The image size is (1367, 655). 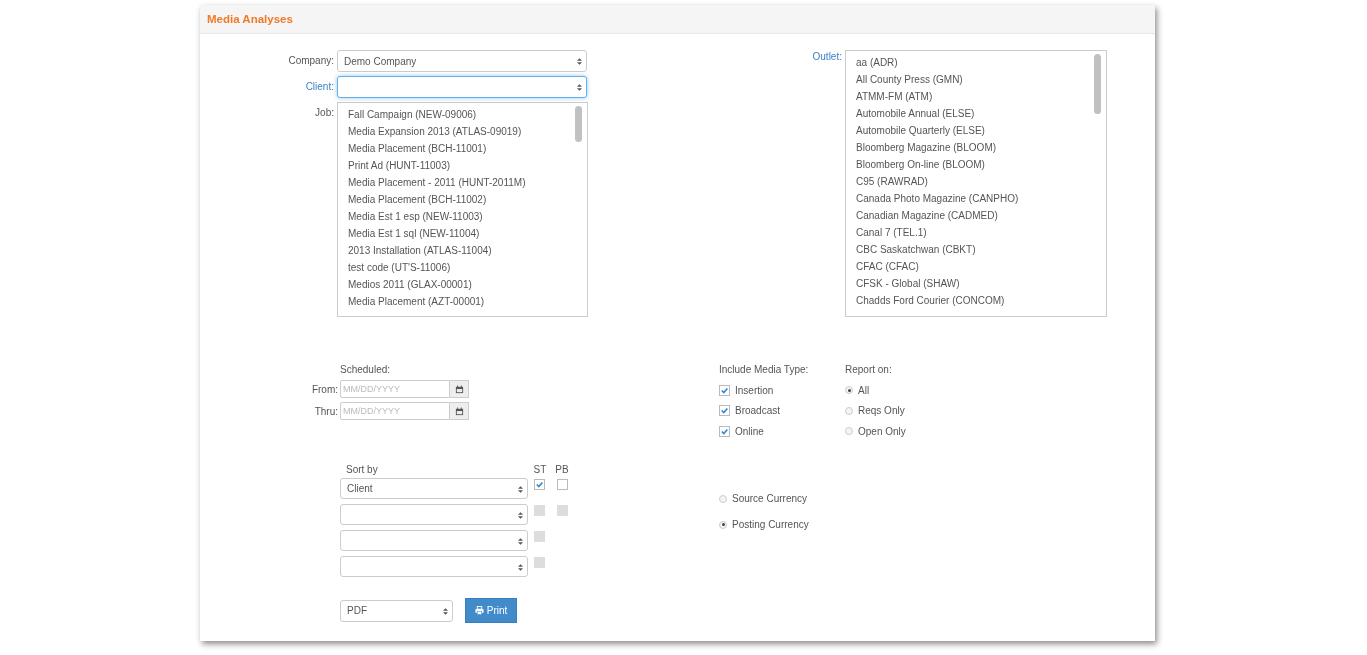 What do you see at coordinates (975, 130) in the screenshot?
I see `list-item: Automobile Quarterly (ELSE)` at bounding box center [975, 130].